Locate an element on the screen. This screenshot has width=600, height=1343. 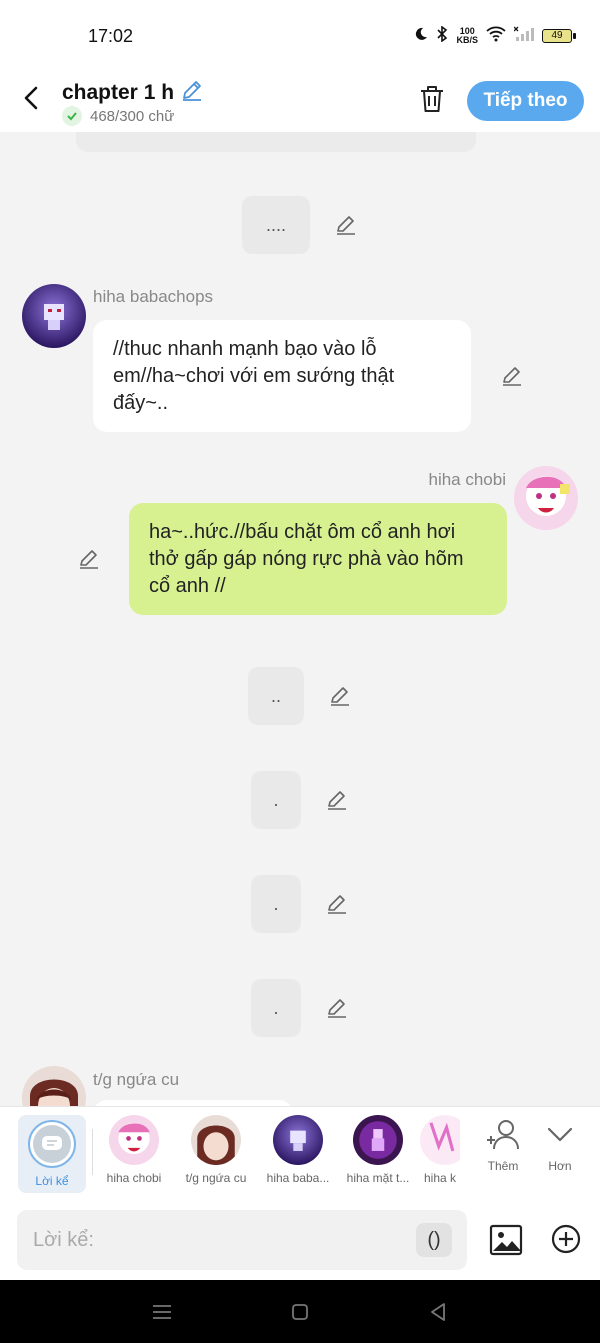
delete-button is located at coordinates (432, 99).